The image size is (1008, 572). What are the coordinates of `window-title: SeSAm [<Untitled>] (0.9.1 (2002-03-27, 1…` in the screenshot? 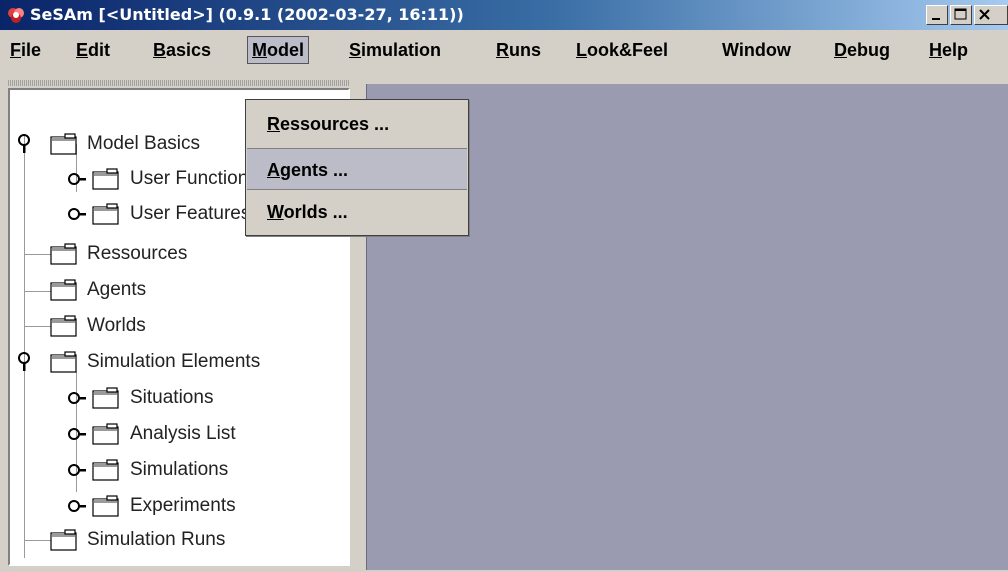 It's located at (247, 14).